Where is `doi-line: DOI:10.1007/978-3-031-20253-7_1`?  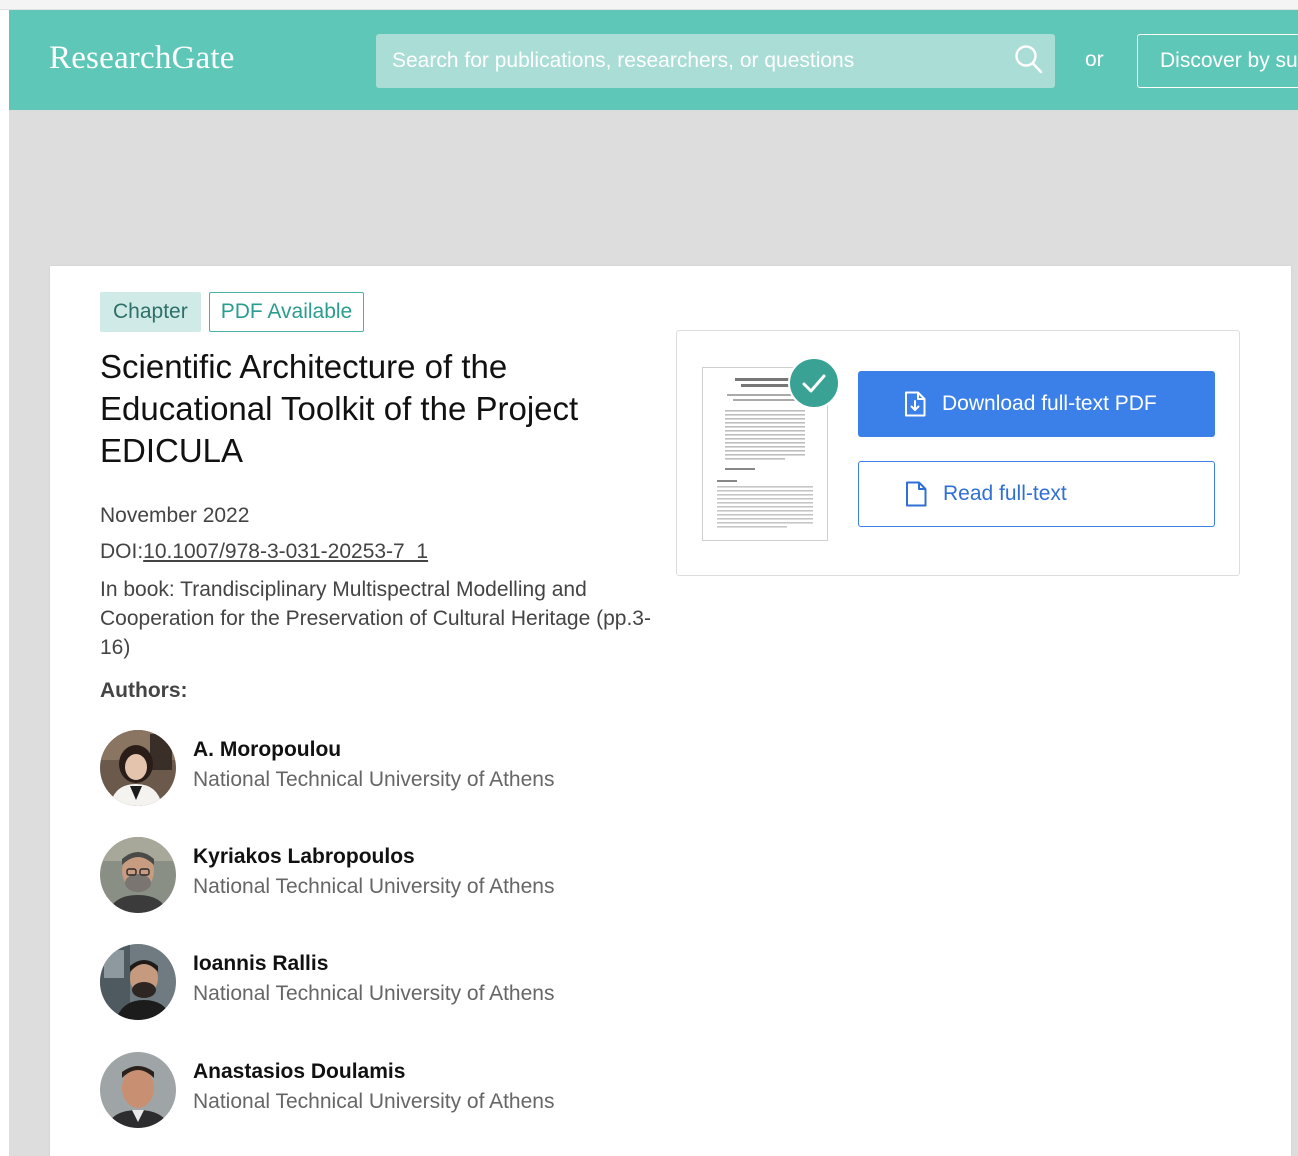 doi-line: DOI:10.1007/978-3-031-20253-7_1 is located at coordinates (264, 552).